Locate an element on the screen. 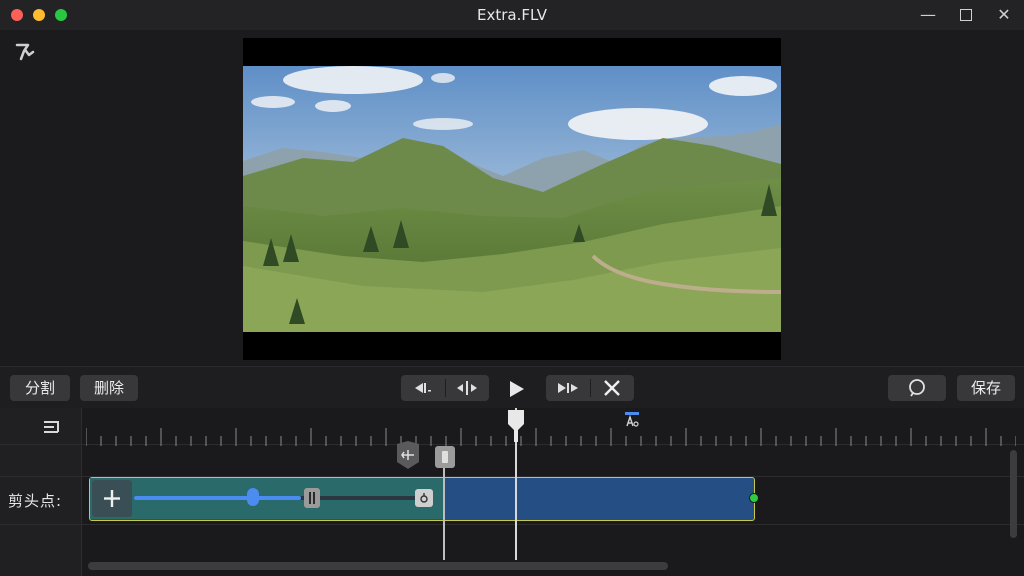  cut-line is located at coordinates (444, 509).